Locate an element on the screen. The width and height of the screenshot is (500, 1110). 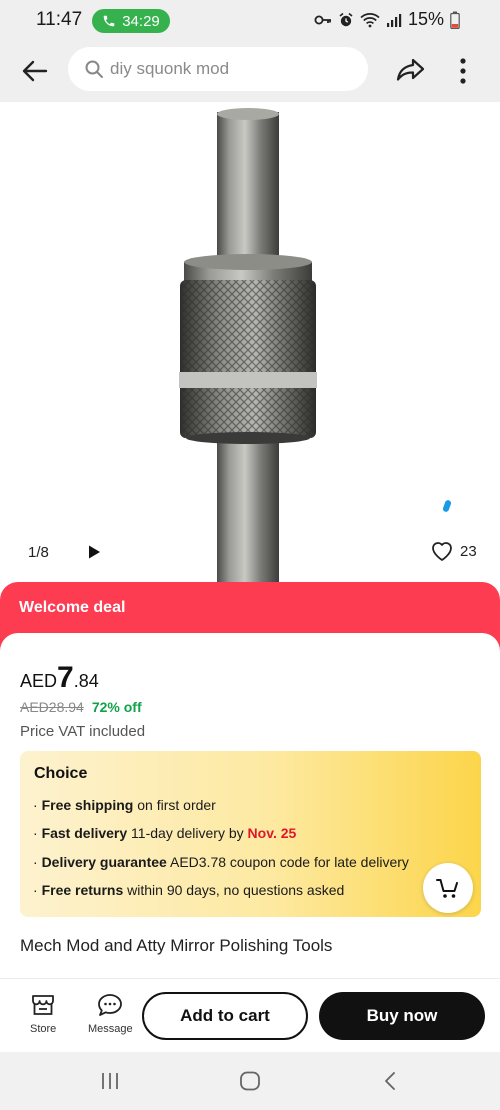
back-nav-icon is located at coordinates (390, 1081).